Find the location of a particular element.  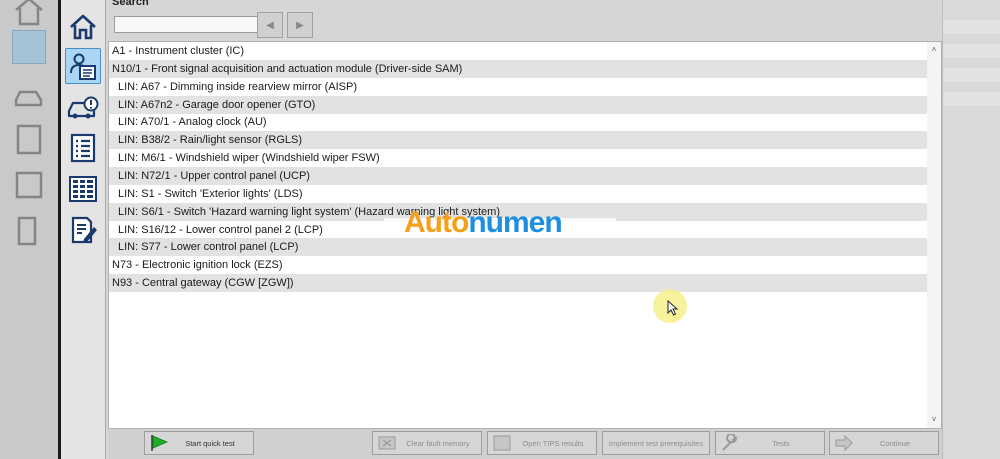

chevron-left-icon: ◀ is located at coordinates (270, 25).